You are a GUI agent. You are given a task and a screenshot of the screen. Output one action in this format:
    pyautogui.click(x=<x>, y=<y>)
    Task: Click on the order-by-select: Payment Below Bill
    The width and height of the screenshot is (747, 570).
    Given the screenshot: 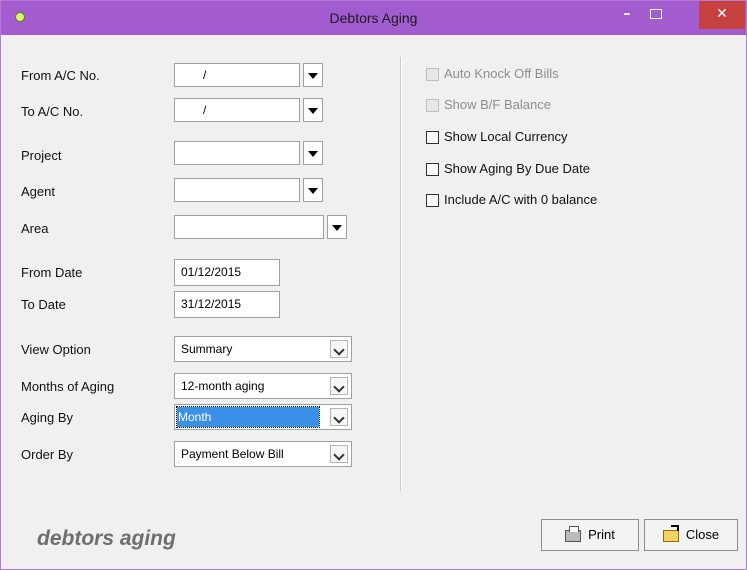 What is the action you would take?
    pyautogui.click(x=263, y=454)
    